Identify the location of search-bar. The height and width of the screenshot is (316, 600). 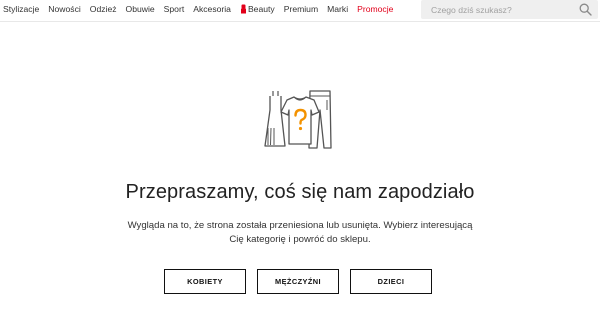
(509, 9).